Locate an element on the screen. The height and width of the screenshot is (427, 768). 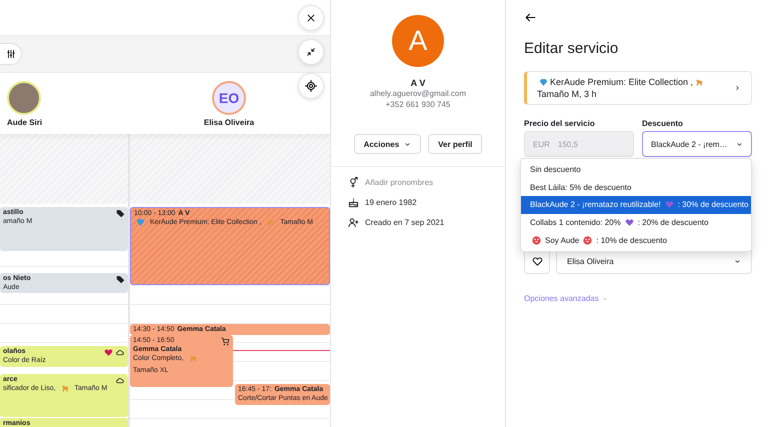
collapse-icon is located at coordinates (311, 52).